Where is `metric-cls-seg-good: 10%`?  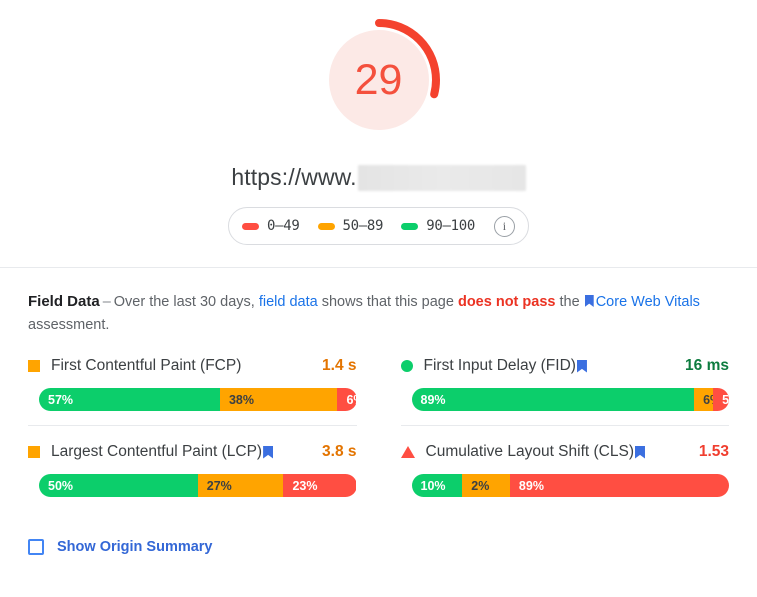 metric-cls-seg-good: 10% is located at coordinates (437, 485).